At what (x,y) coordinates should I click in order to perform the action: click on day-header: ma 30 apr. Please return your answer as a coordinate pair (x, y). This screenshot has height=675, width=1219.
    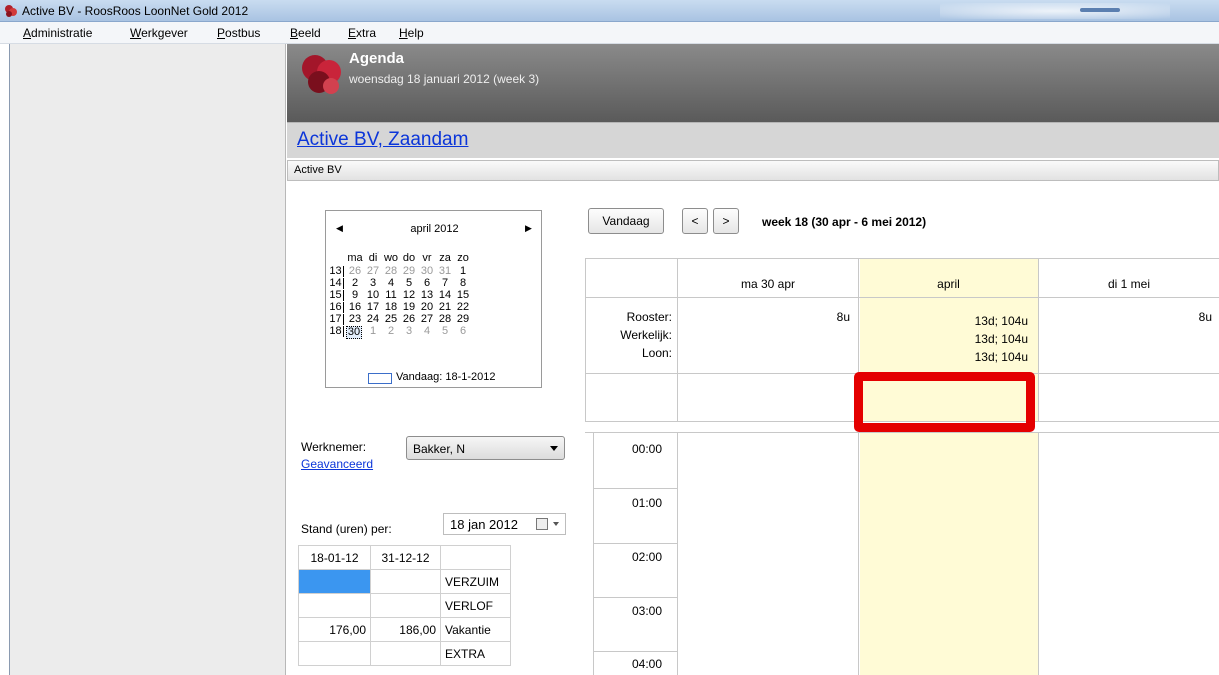
    Looking at the image, I should click on (768, 284).